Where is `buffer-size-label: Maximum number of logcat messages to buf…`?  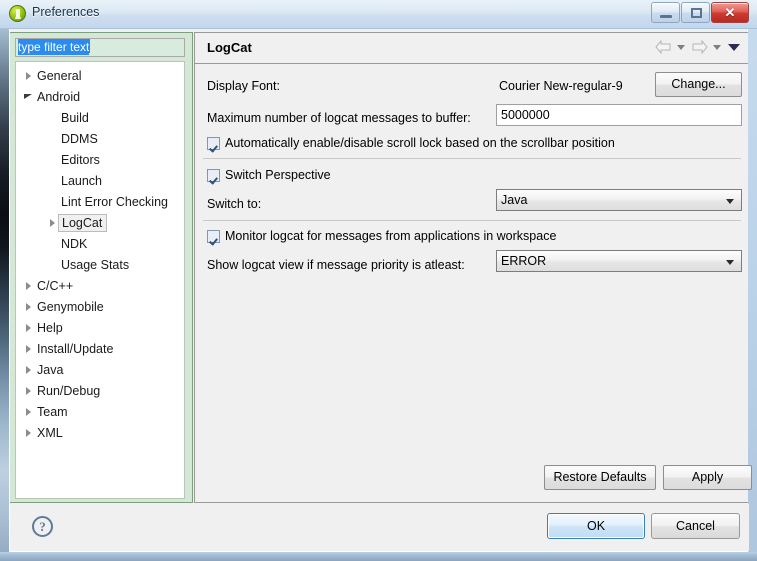 buffer-size-label: Maximum number of logcat messages to buf… is located at coordinates (339, 118).